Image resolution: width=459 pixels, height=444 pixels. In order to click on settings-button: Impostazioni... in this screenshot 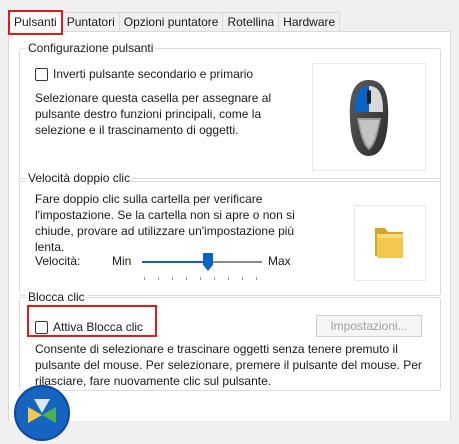, I will do `click(369, 326)`.